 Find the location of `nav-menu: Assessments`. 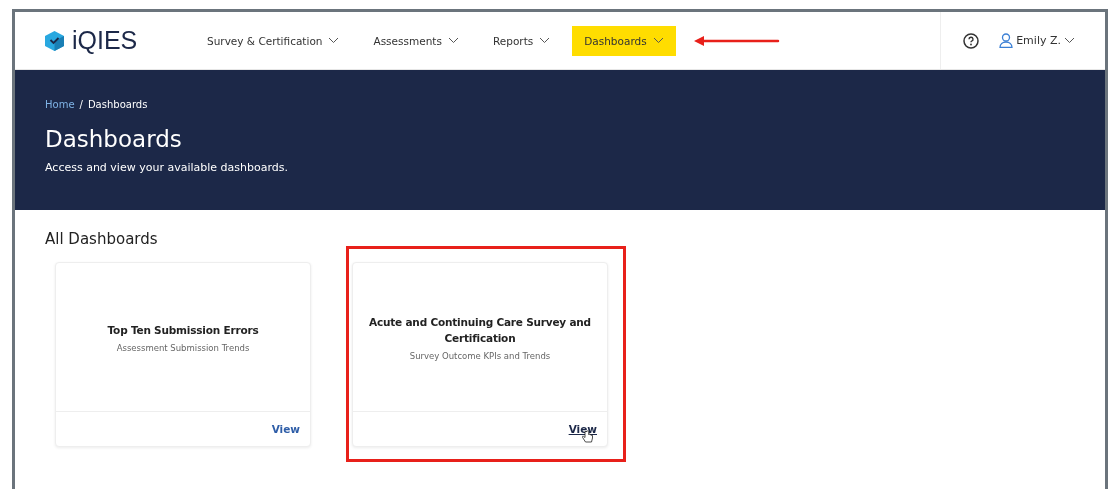

nav-menu: Assessments is located at coordinates (416, 40).